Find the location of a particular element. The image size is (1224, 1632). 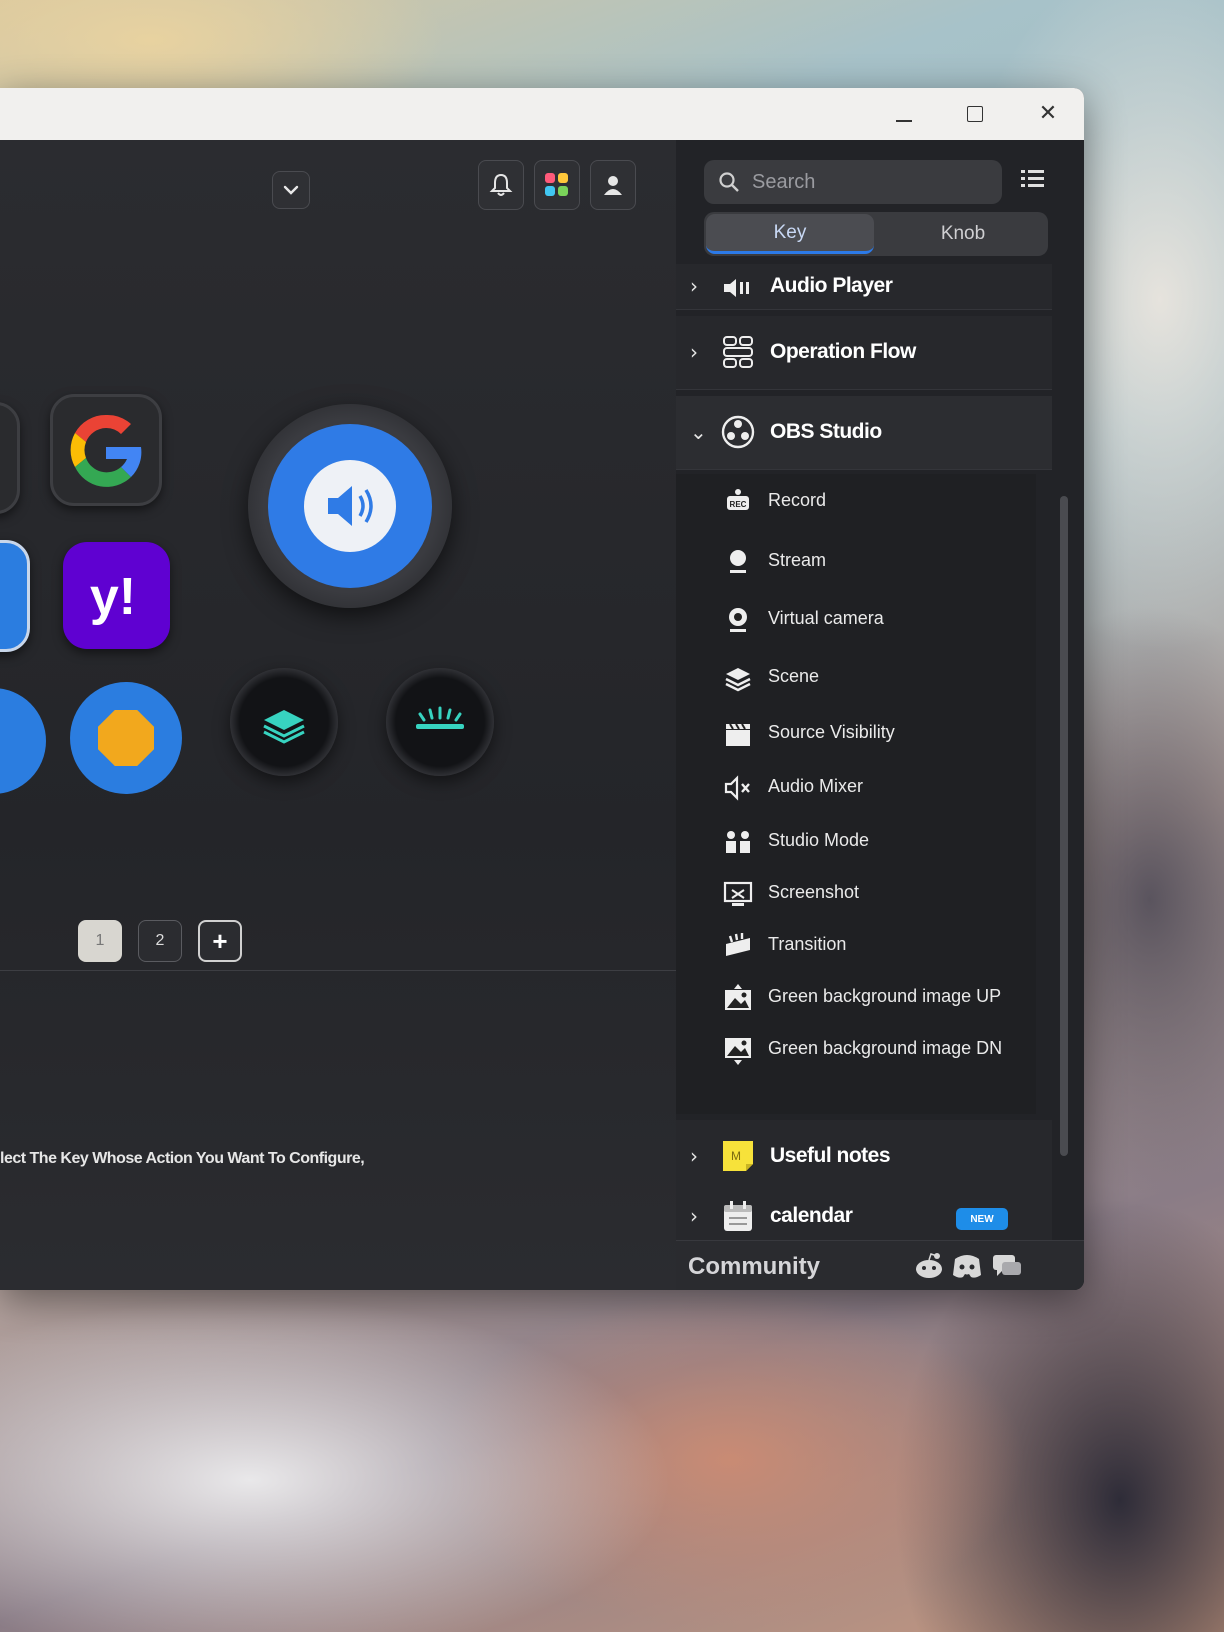

hexagon-arrow-icon is located at coordinates (126, 738).